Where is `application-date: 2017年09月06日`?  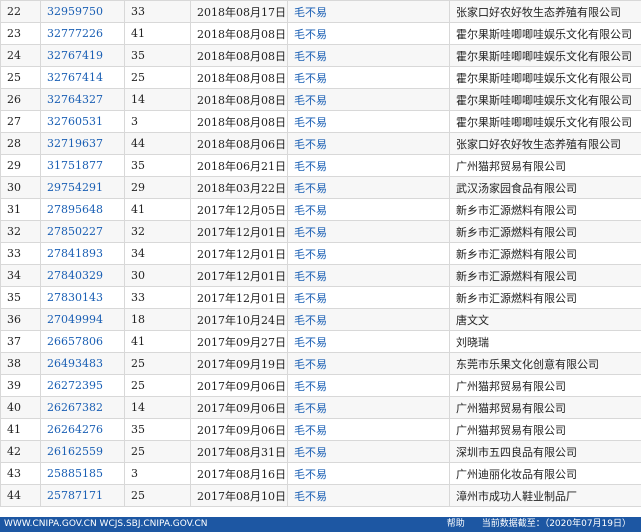
application-date: 2017年09月06日 is located at coordinates (241, 430).